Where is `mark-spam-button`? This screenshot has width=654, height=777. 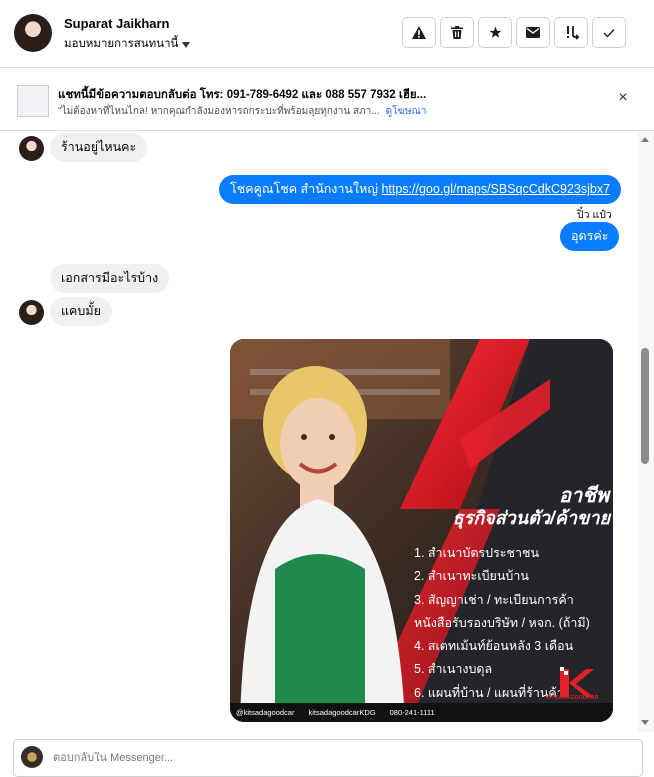 mark-spam-button is located at coordinates (419, 32).